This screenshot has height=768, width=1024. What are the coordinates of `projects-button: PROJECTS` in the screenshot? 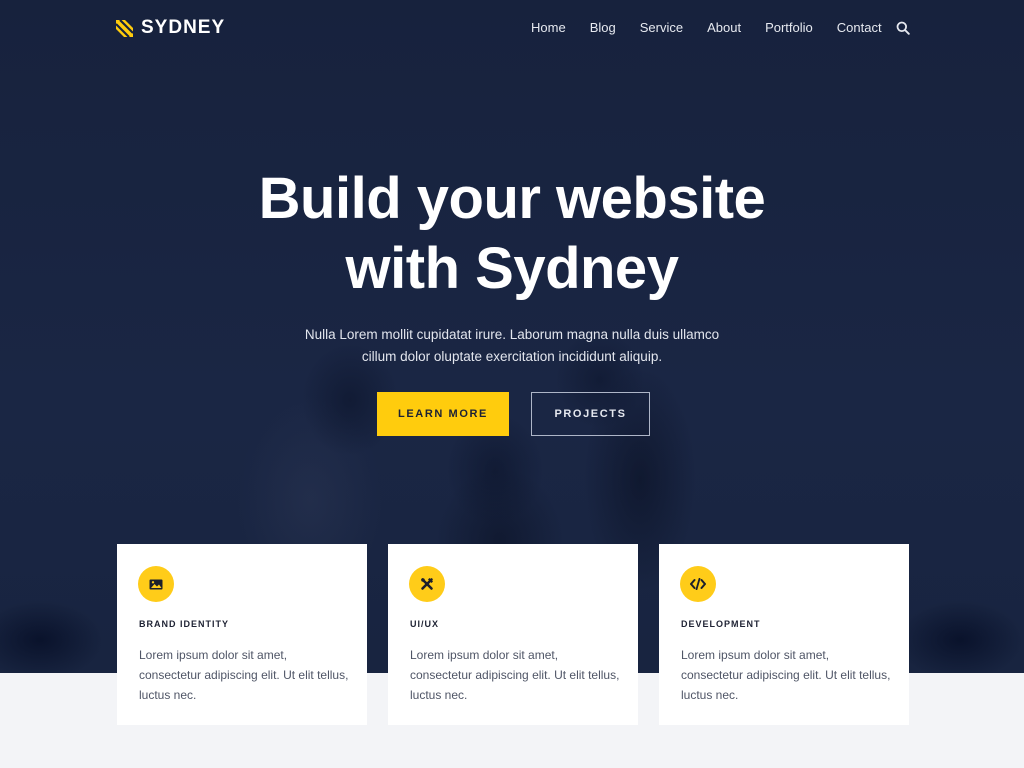 It's located at (590, 414).